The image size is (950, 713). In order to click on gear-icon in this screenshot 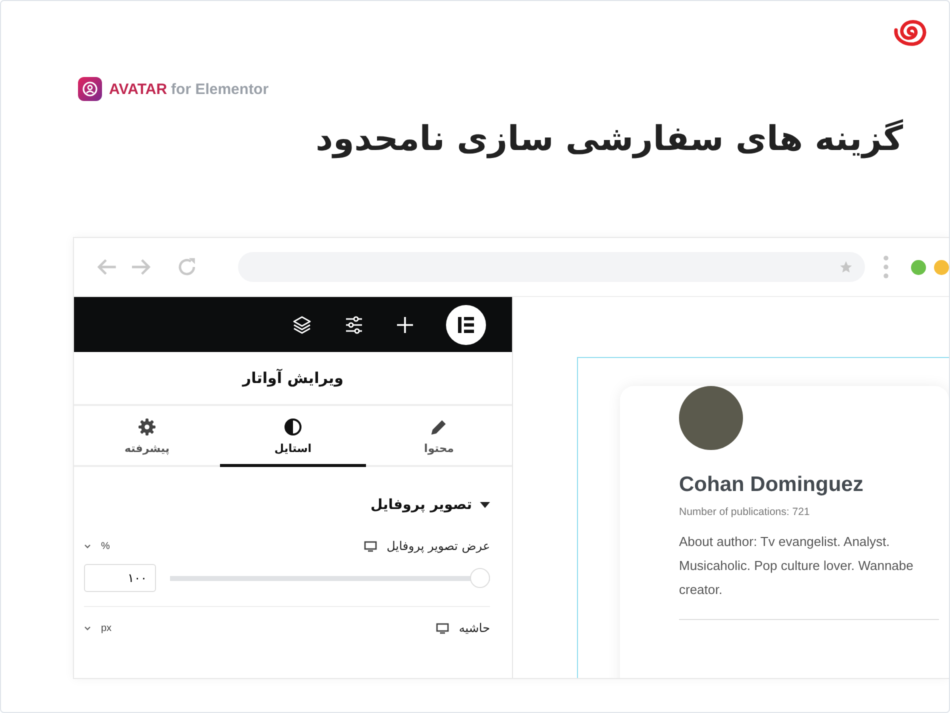, I will do `click(147, 427)`.